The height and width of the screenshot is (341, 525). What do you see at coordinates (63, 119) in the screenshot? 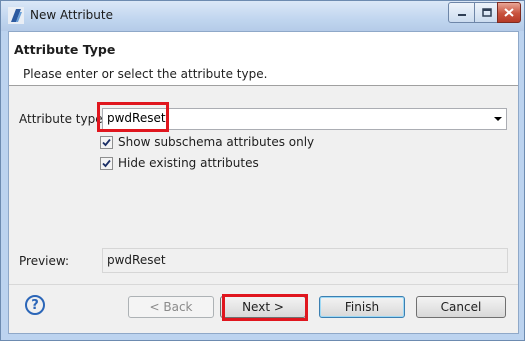
I see `attribute-type-label: Attribute type:` at bounding box center [63, 119].